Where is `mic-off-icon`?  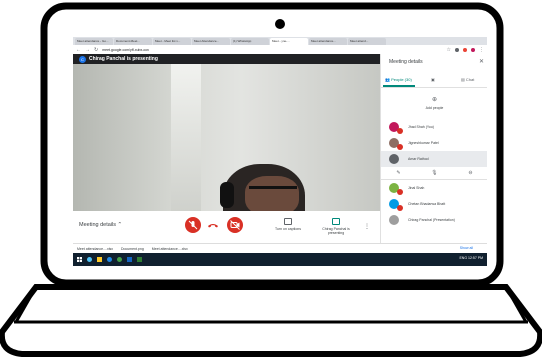 mic-off-icon is located at coordinates (193, 225).